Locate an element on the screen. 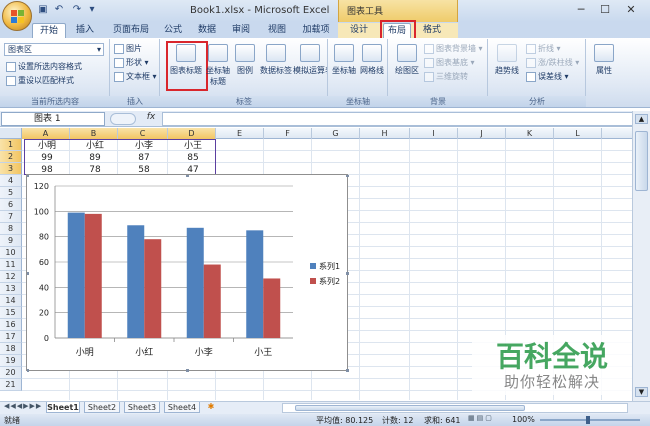  select-all-corner is located at coordinates (11, 133).